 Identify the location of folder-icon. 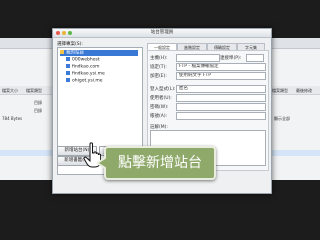
(62, 52).